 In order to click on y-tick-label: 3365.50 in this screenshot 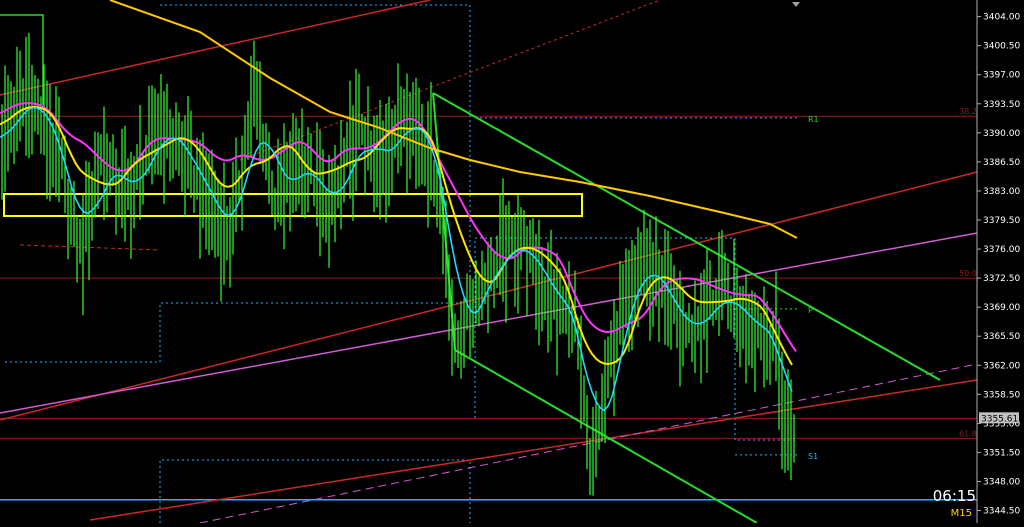, I will do `click(1001, 337)`.